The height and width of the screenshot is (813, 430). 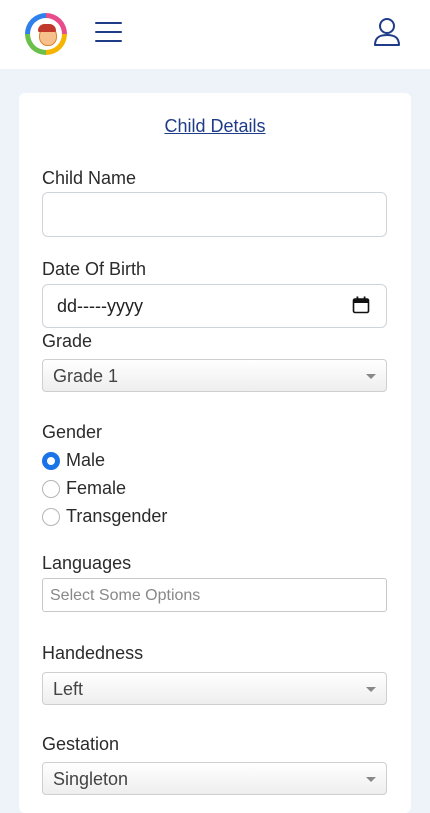 What do you see at coordinates (214, 688) in the screenshot?
I see `handedness-select: Left` at bounding box center [214, 688].